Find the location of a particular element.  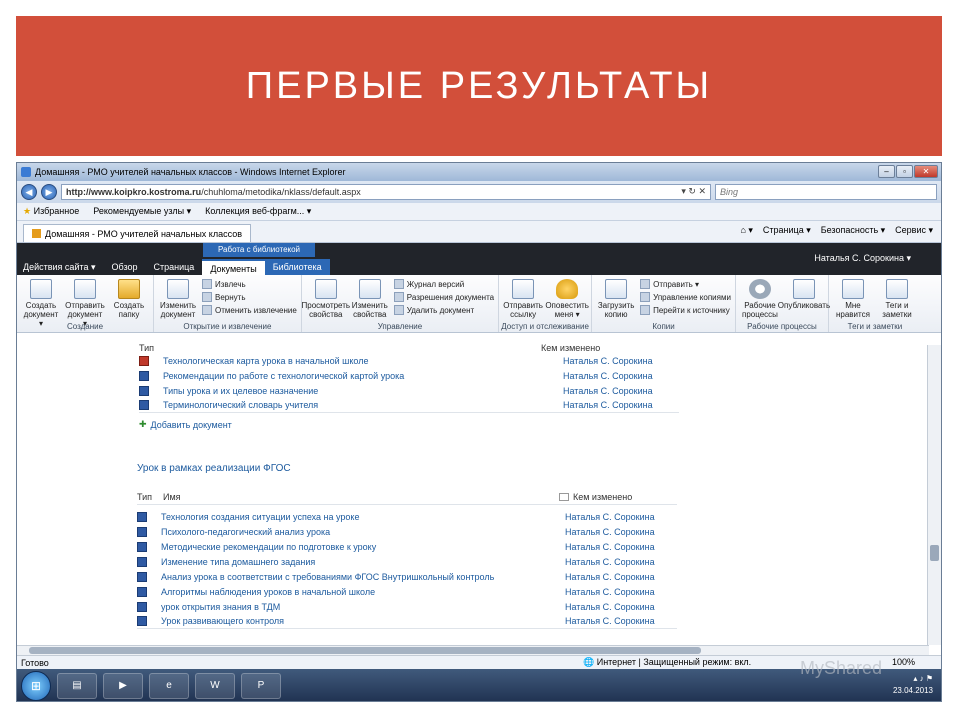

zoom-level: 100% is located at coordinates (903, 662).